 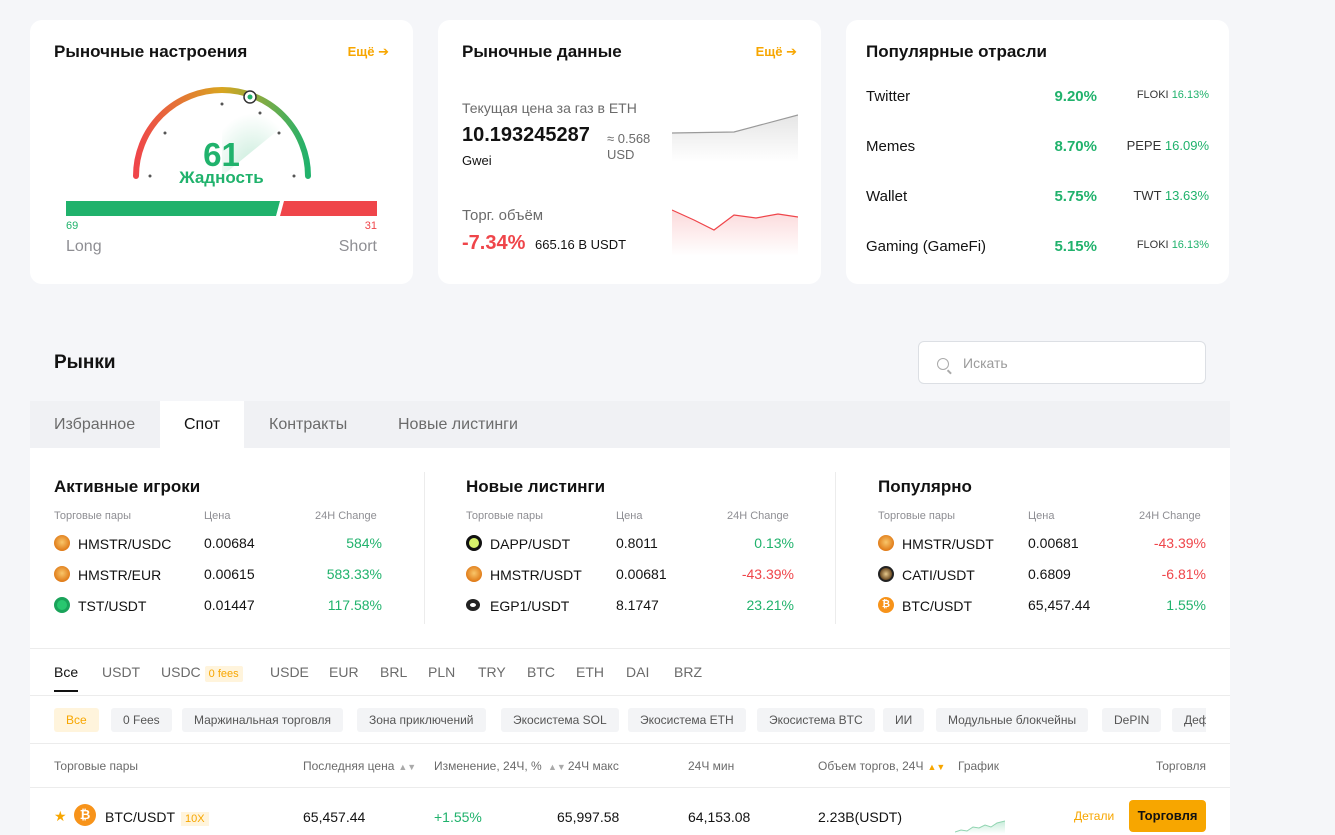 I want to click on trend-row: TST/USDT 0.01447 117.58%, so click(x=218, y=606).